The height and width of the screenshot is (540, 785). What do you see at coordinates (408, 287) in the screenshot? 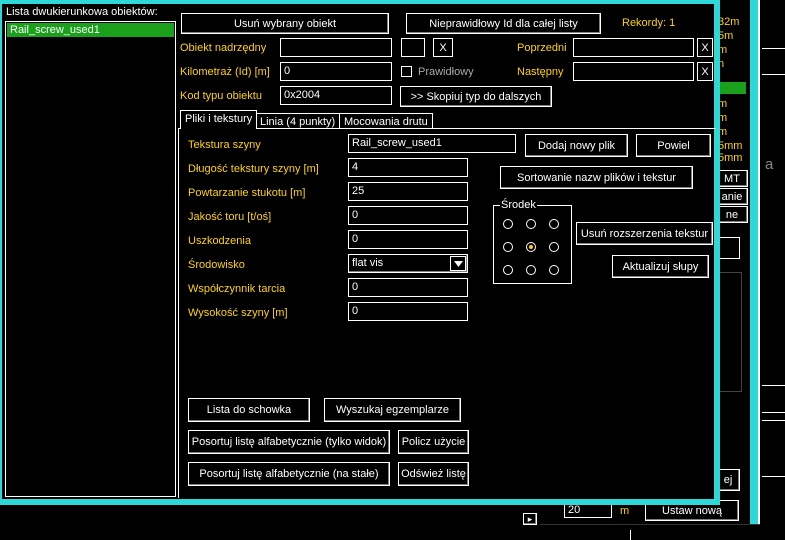
I see `friction-input: 0` at bounding box center [408, 287].